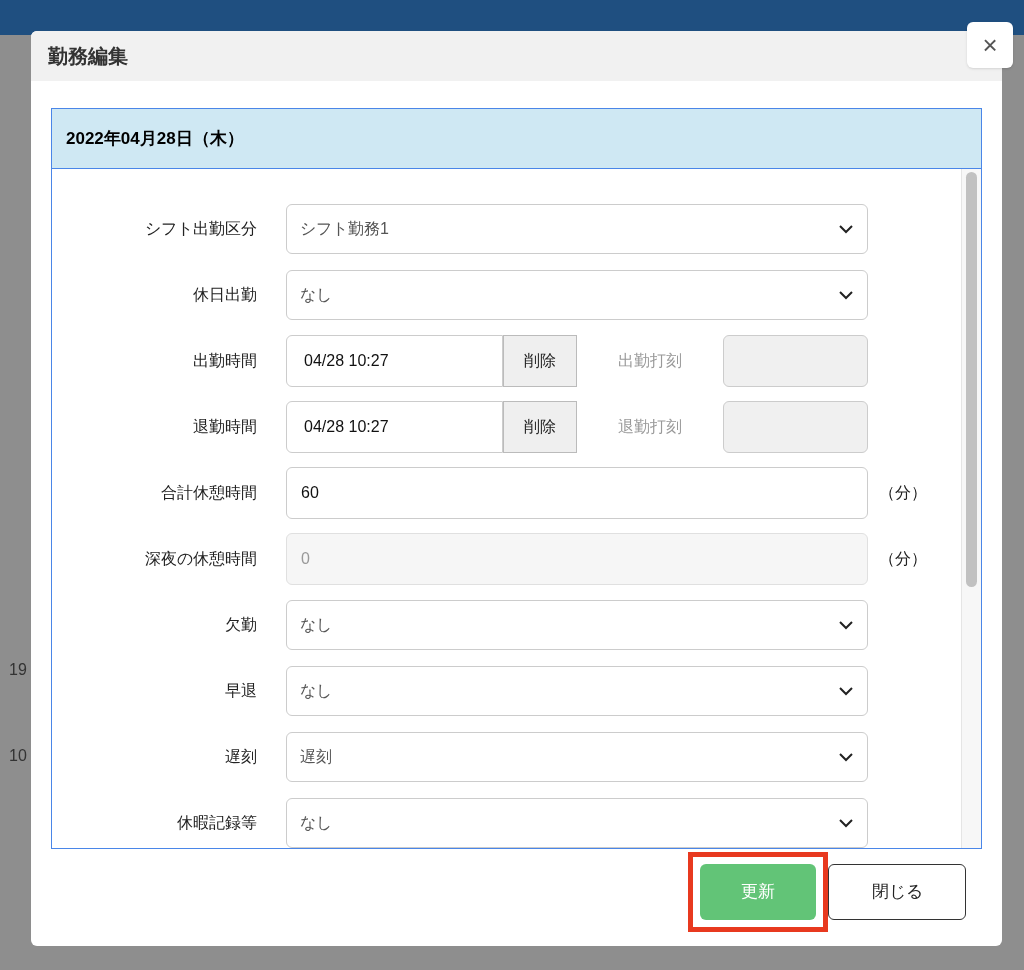  Describe the element at coordinates (650, 361) in the screenshot. I see `stamp-label: 出勤打刻` at that location.